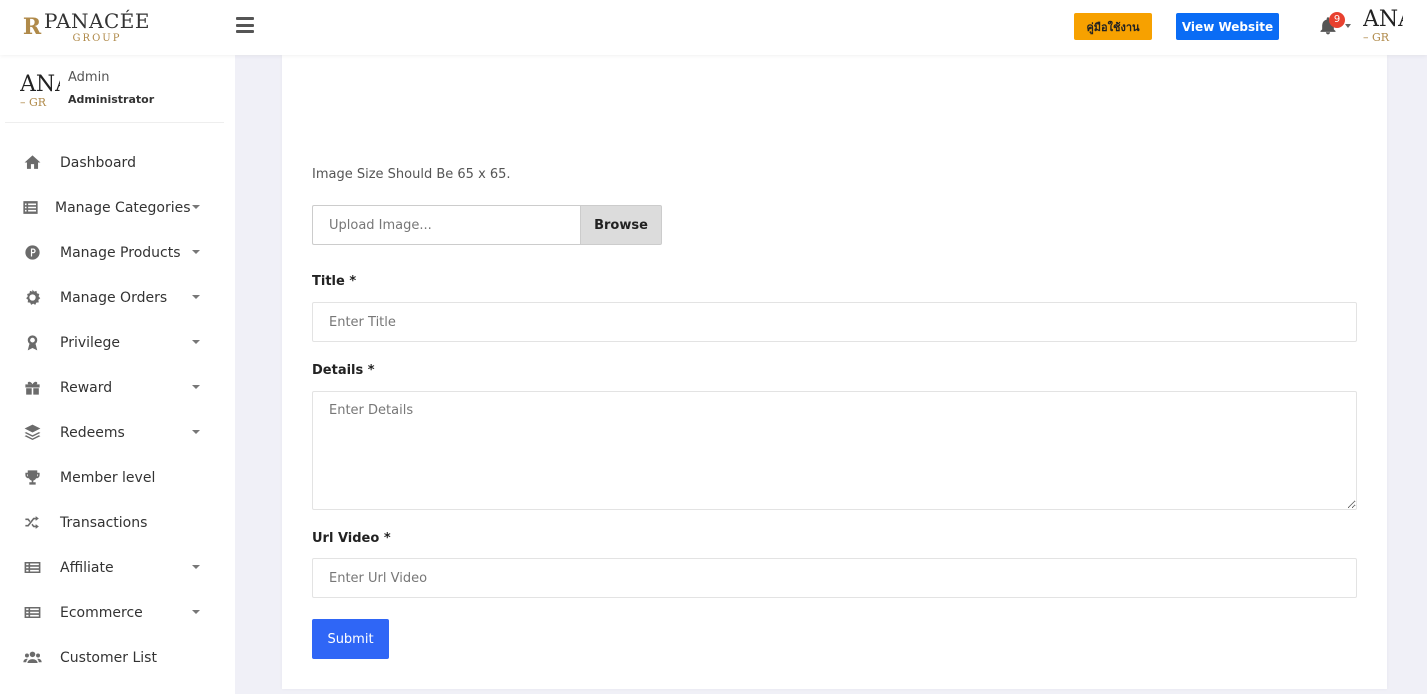  I want to click on user-role: Administrator, so click(111, 99).